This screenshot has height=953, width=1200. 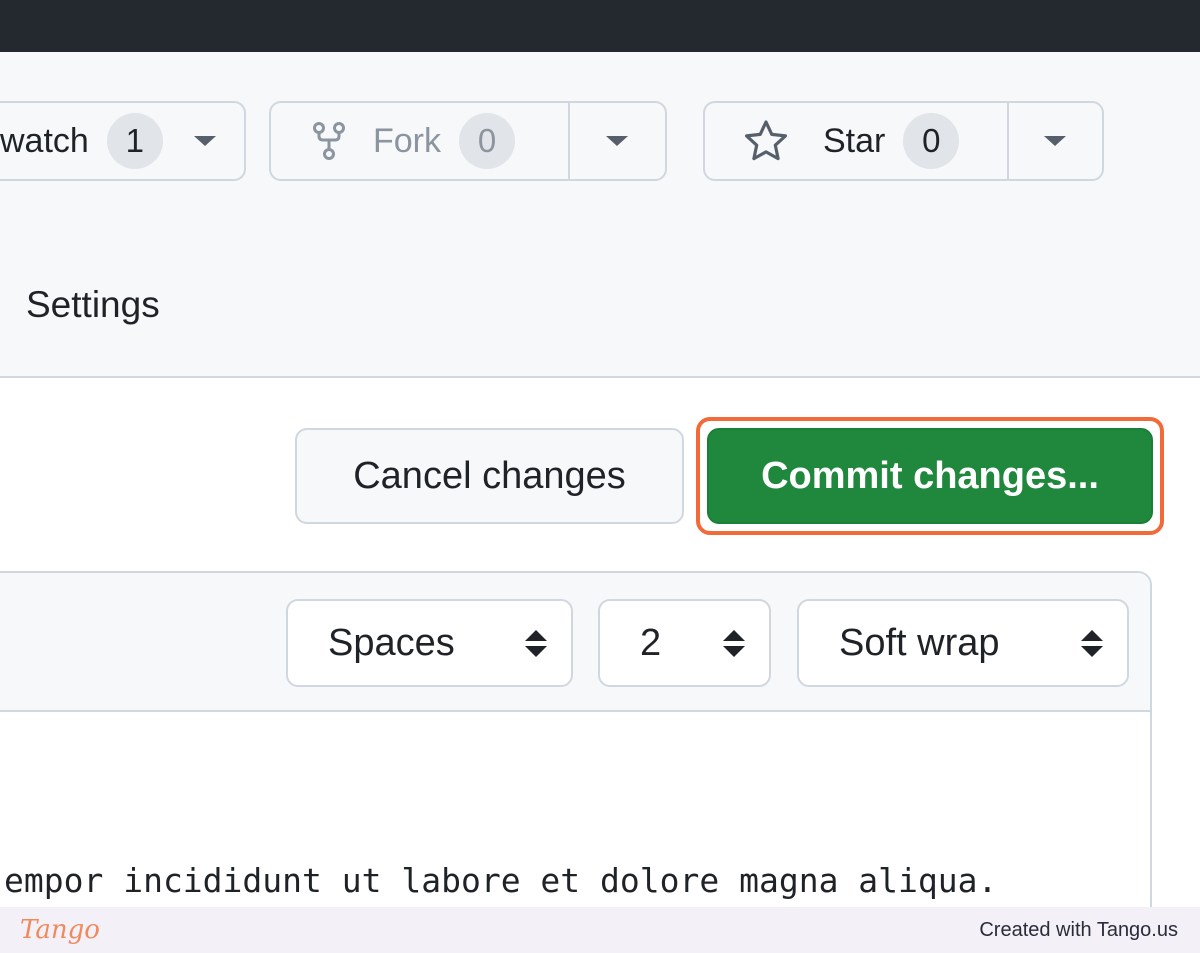 I want to click on star-count-badge: 0, so click(x=931, y=141).